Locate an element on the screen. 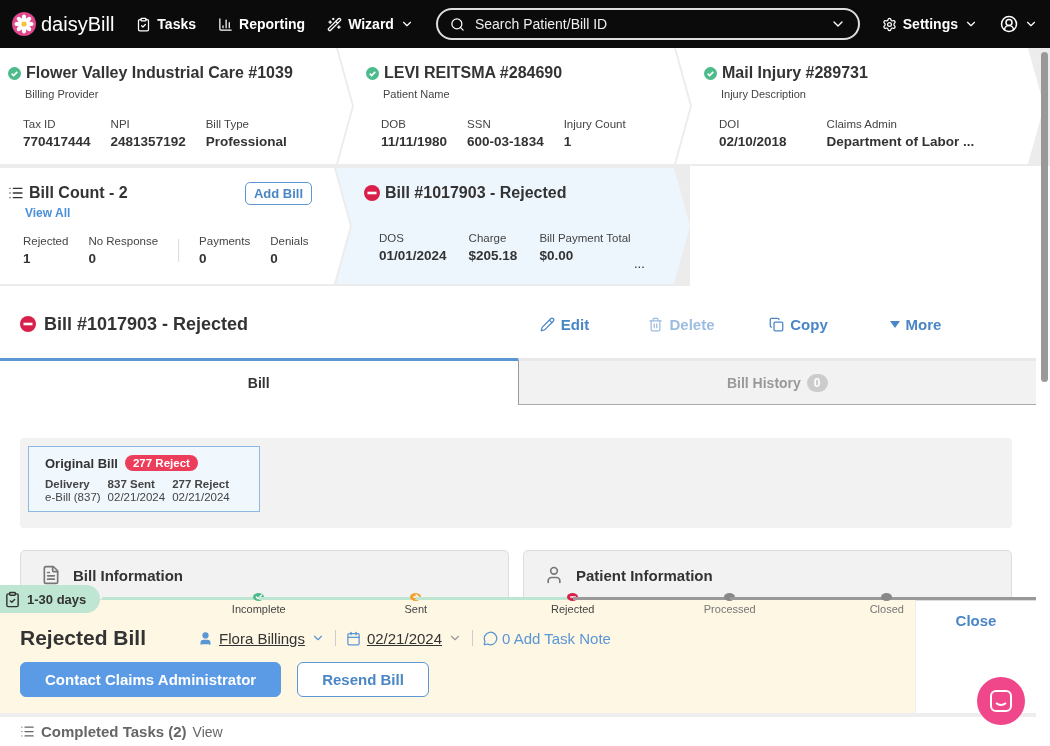 The height and width of the screenshot is (746, 1050). field-label: Bill Type is located at coordinates (227, 124).